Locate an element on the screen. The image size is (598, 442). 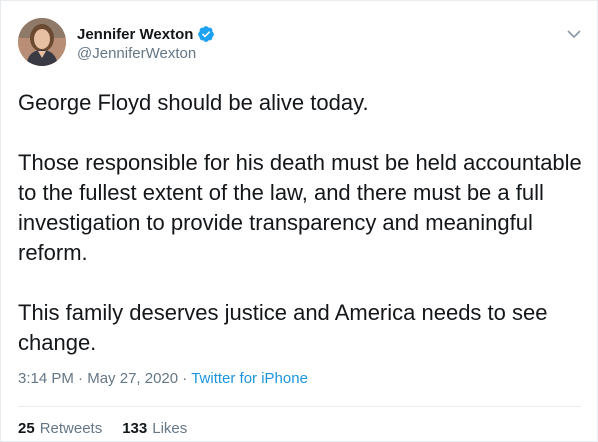
verified-badge-icon is located at coordinates (206, 34).